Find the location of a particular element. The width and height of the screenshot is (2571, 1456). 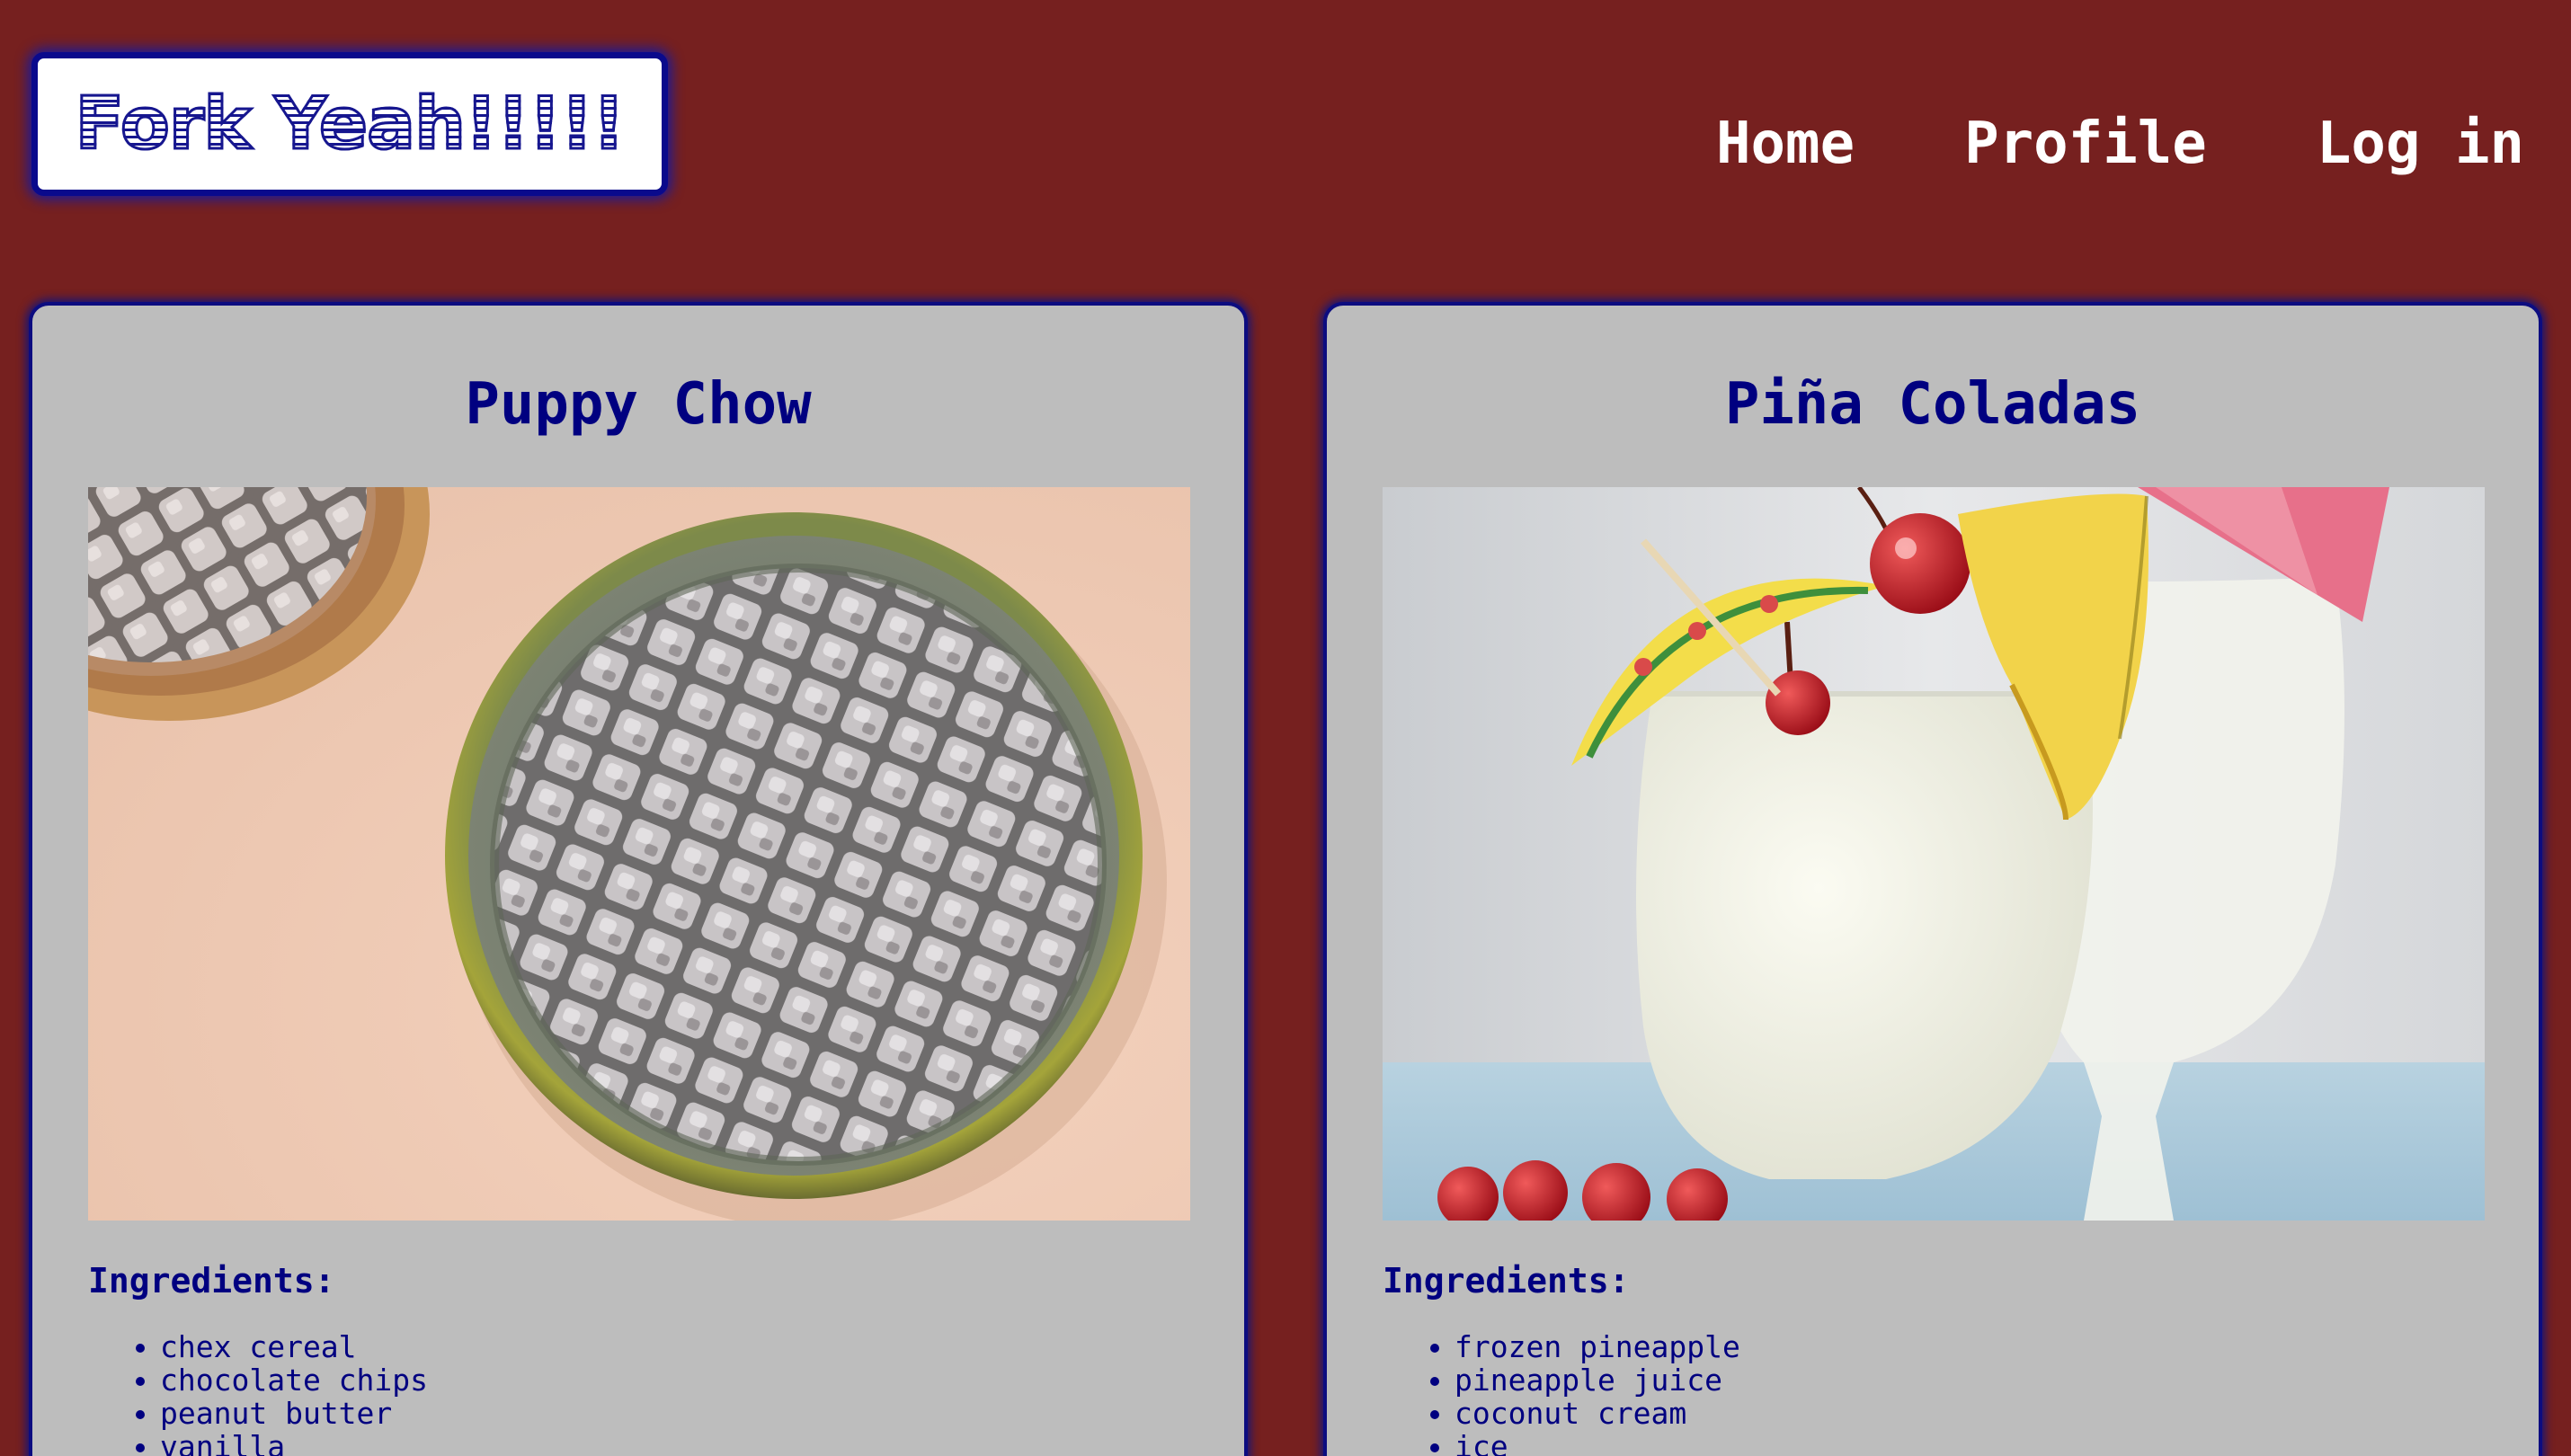

ingredient-item: frozen pineapple is located at coordinates (1598, 1347).